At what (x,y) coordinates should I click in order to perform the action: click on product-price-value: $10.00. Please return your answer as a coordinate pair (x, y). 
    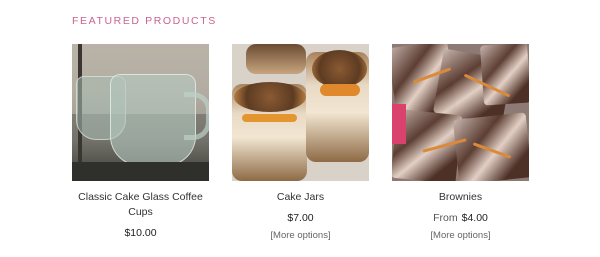
    Looking at the image, I should click on (140, 233).